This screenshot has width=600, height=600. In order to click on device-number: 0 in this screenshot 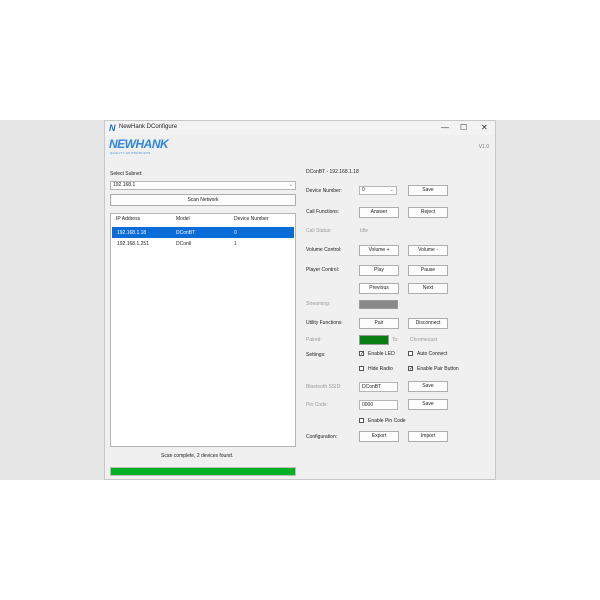, I will do `click(235, 233)`.